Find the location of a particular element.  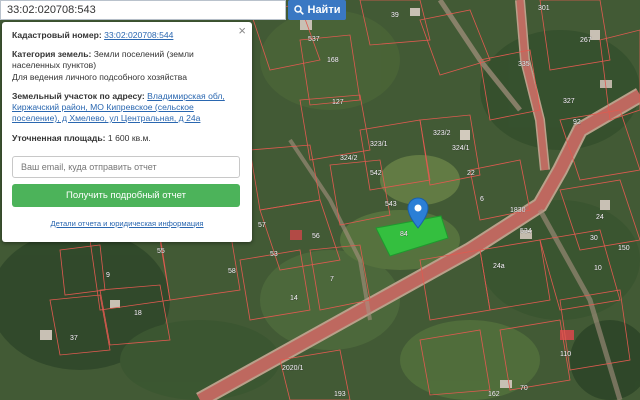

parcel-label: 7 is located at coordinates (332, 279).